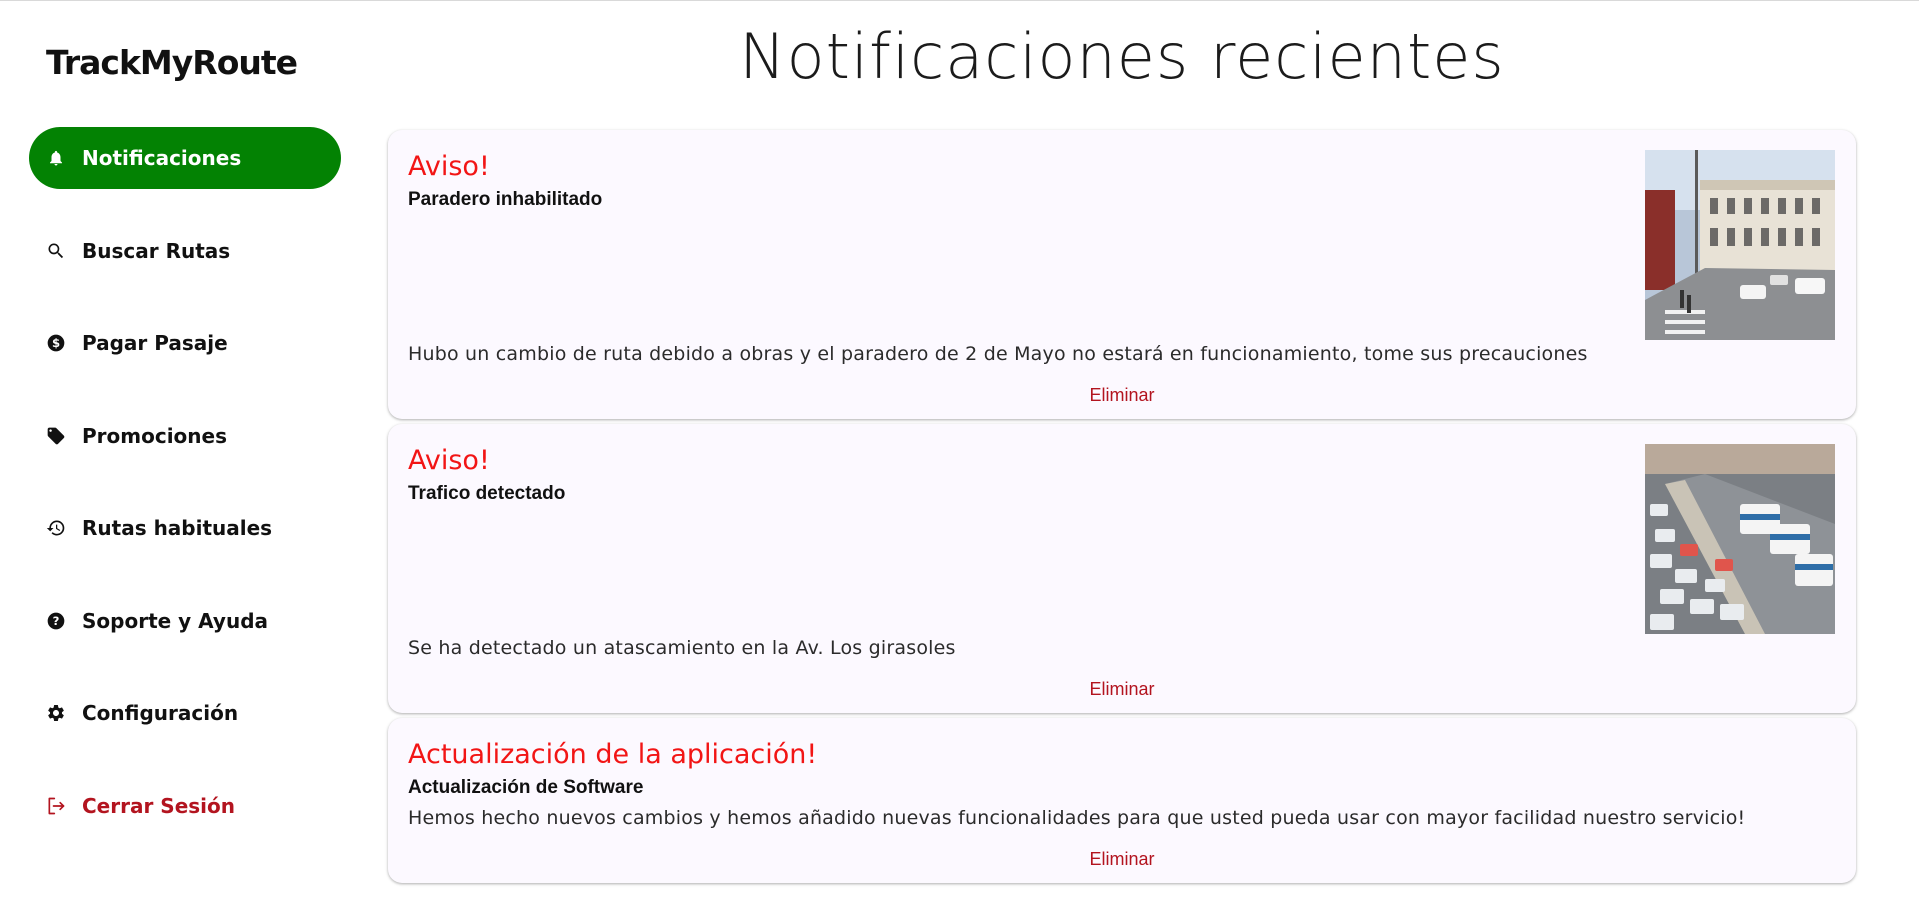 This screenshot has width=1919, height=903. What do you see at coordinates (56, 528) in the screenshot?
I see `history-icon` at bounding box center [56, 528].